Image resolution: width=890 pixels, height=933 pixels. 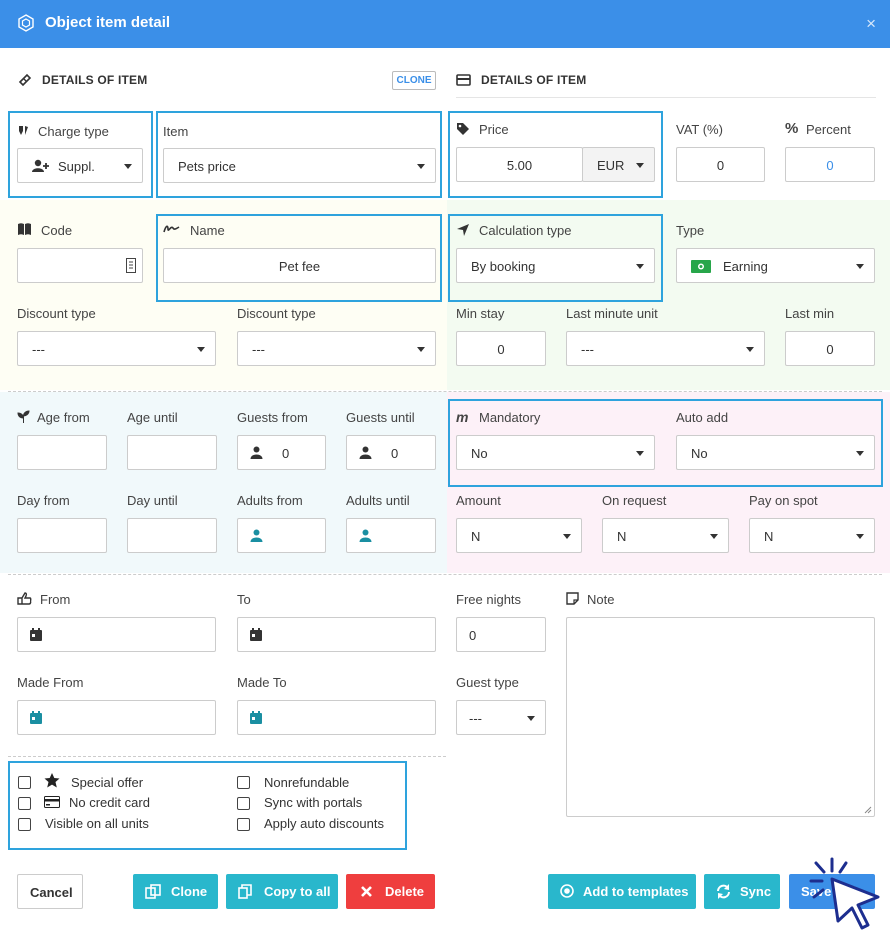 What do you see at coordinates (24, 824) in the screenshot?
I see `visible-on-all-units-checkbox` at bounding box center [24, 824].